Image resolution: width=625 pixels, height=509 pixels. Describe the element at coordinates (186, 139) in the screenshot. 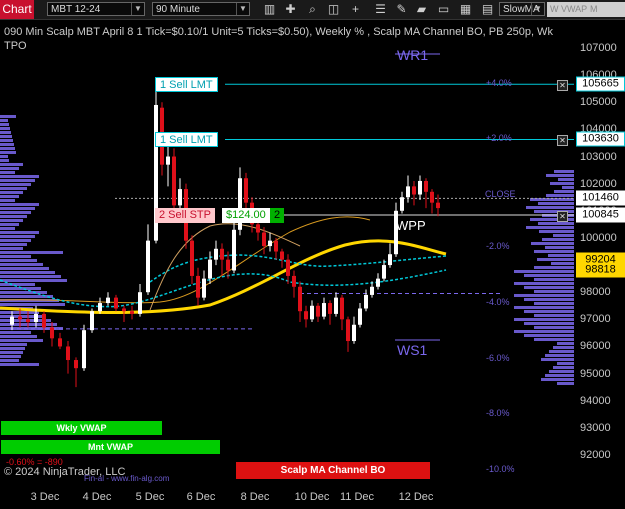

I see `sell-limit-order-2: 1 Sell LMT` at that location.